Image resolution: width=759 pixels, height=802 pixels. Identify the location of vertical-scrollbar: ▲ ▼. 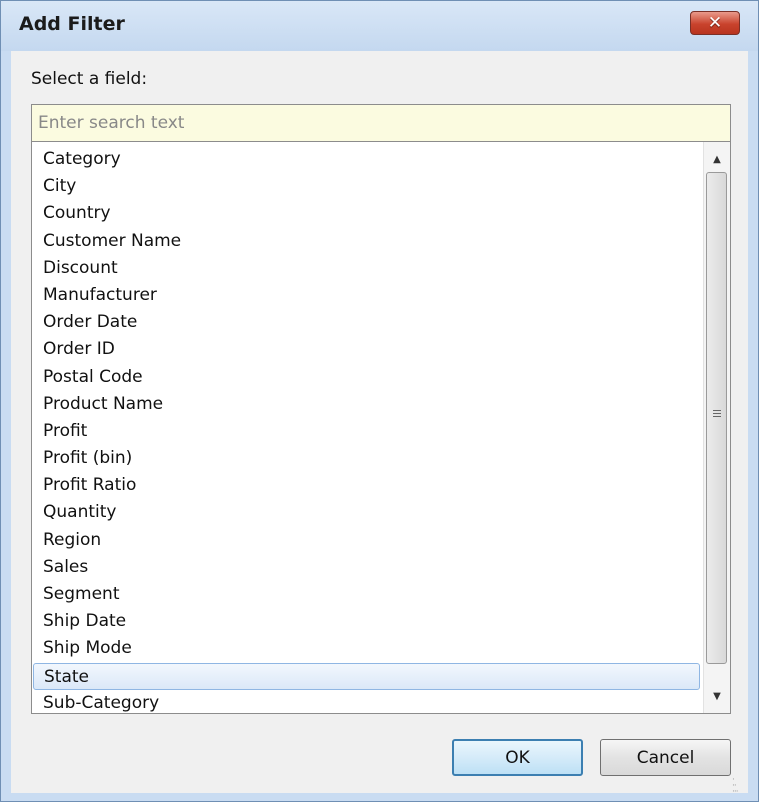
(716, 427).